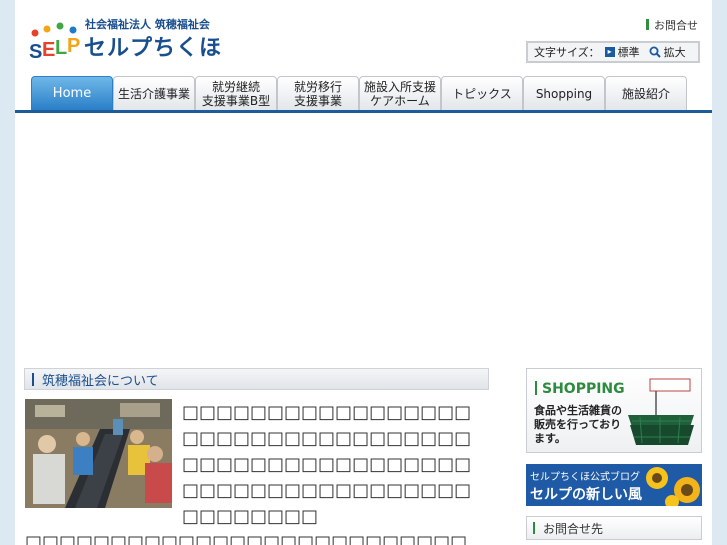 The height and width of the screenshot is (545, 727). I want to click on selp-logo-icon: S E L P, so click(55, 41).